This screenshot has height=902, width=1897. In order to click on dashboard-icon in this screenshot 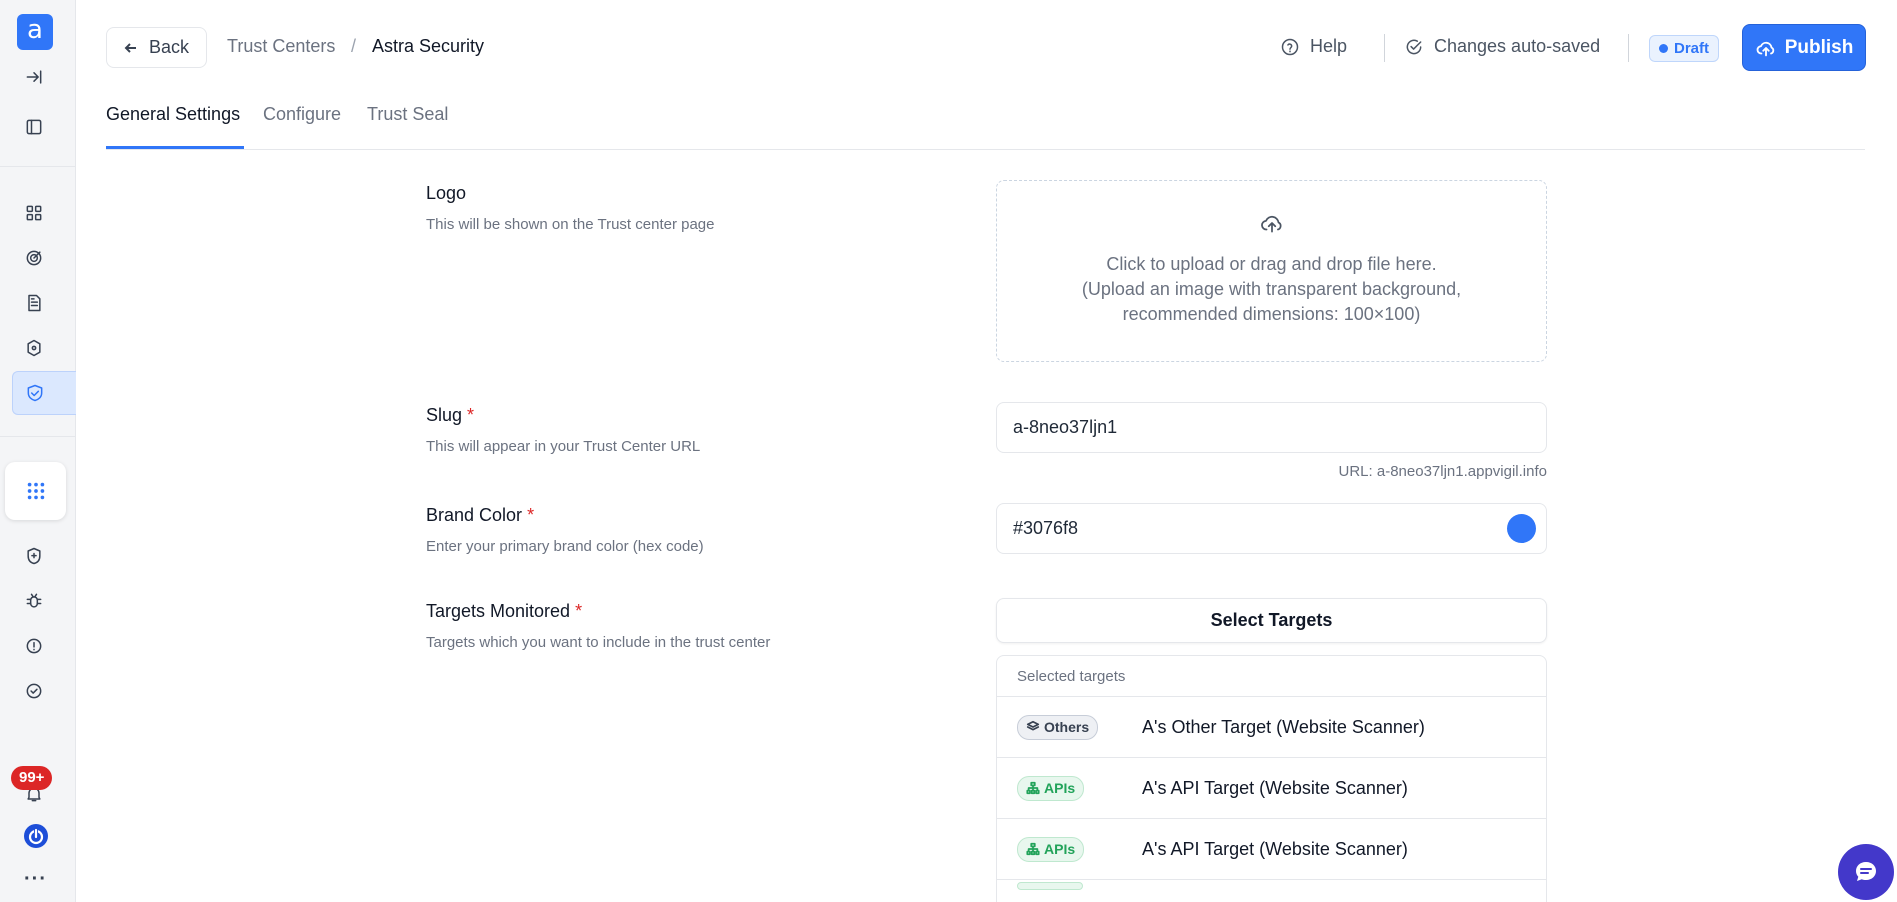, I will do `click(34, 213)`.